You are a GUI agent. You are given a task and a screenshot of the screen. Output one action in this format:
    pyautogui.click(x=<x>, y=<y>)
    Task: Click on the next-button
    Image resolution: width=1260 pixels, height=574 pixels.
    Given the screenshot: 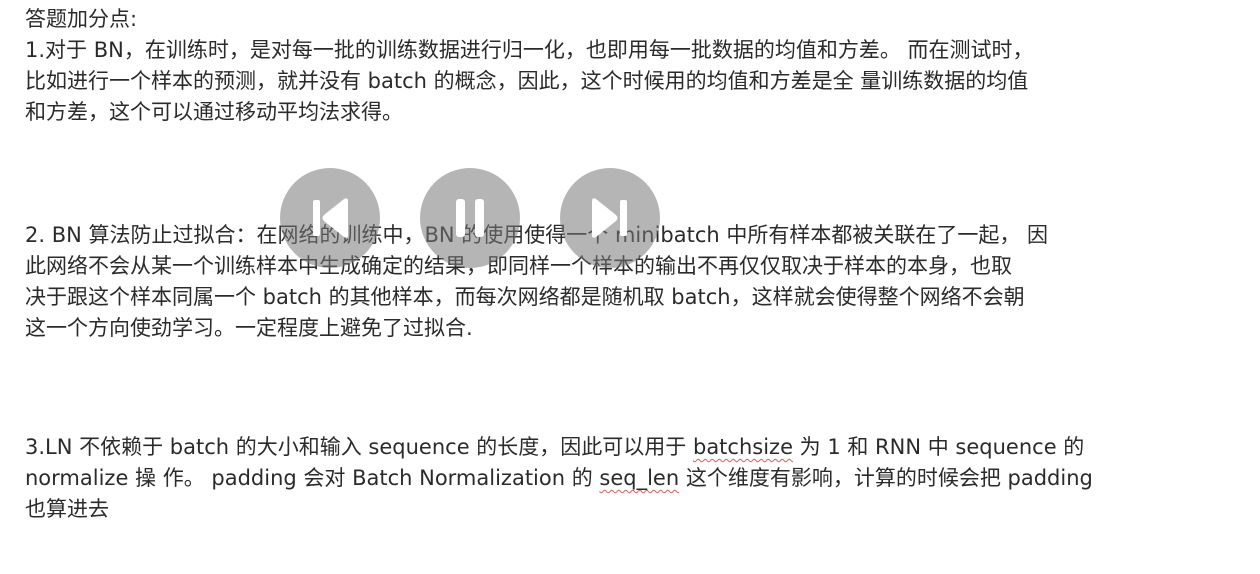 What is the action you would take?
    pyautogui.click(x=610, y=218)
    